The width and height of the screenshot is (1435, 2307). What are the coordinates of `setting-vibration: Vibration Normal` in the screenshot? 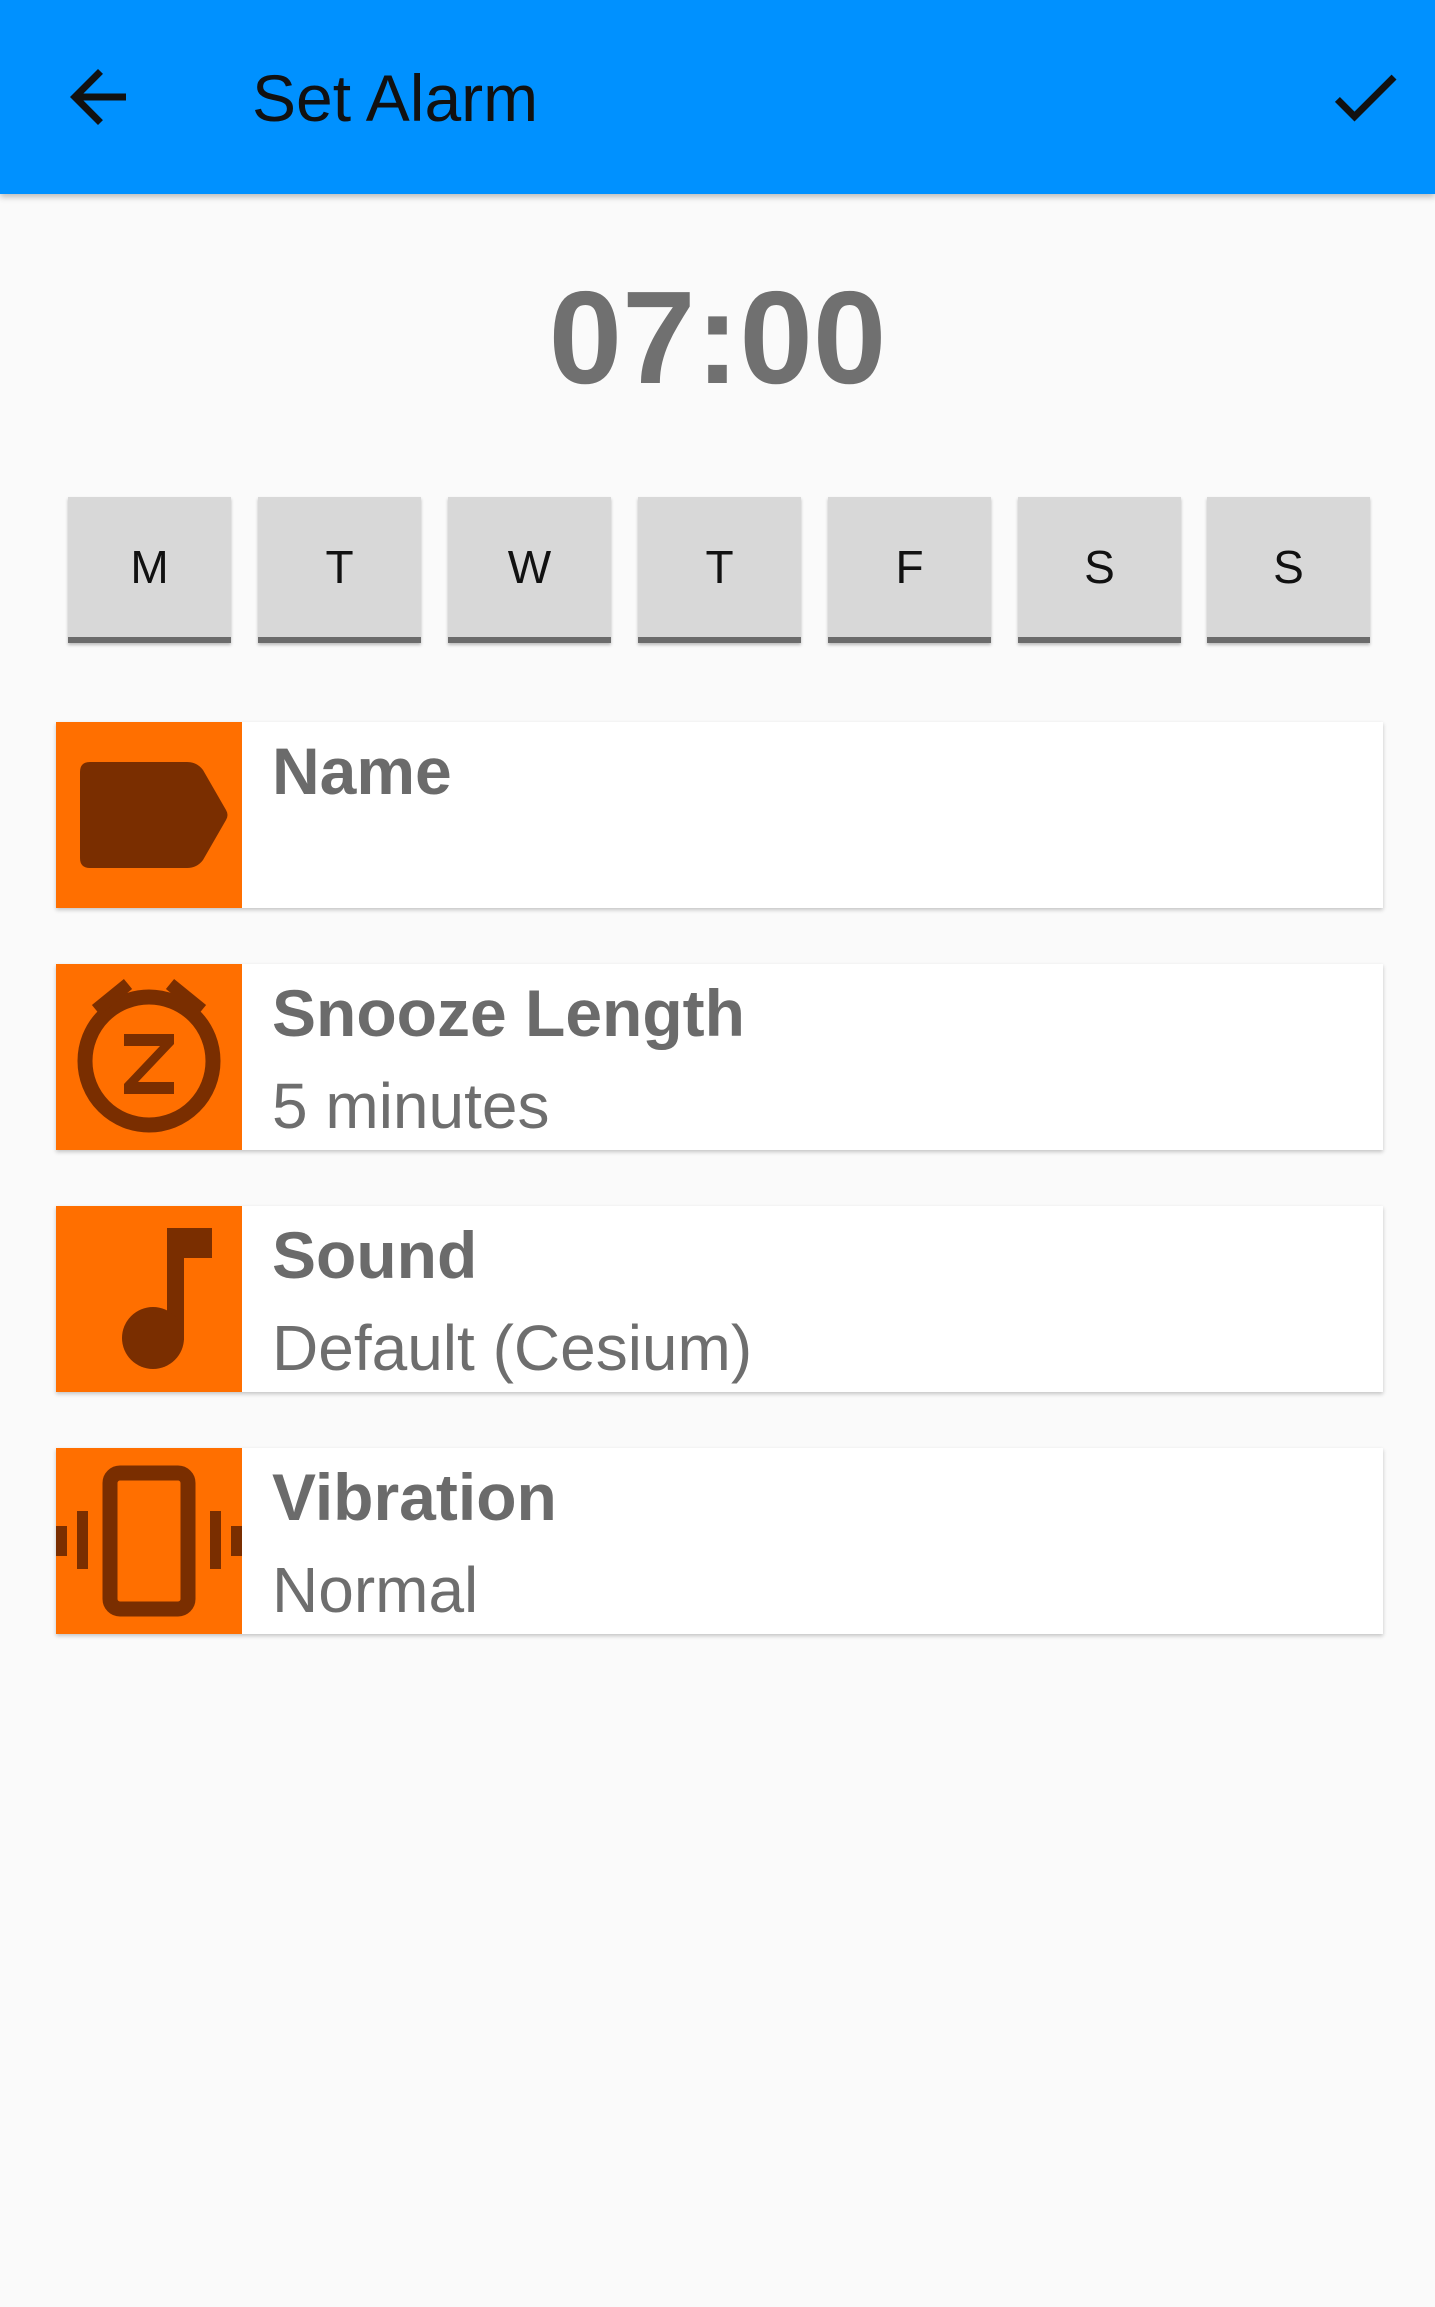 It's located at (719, 1541).